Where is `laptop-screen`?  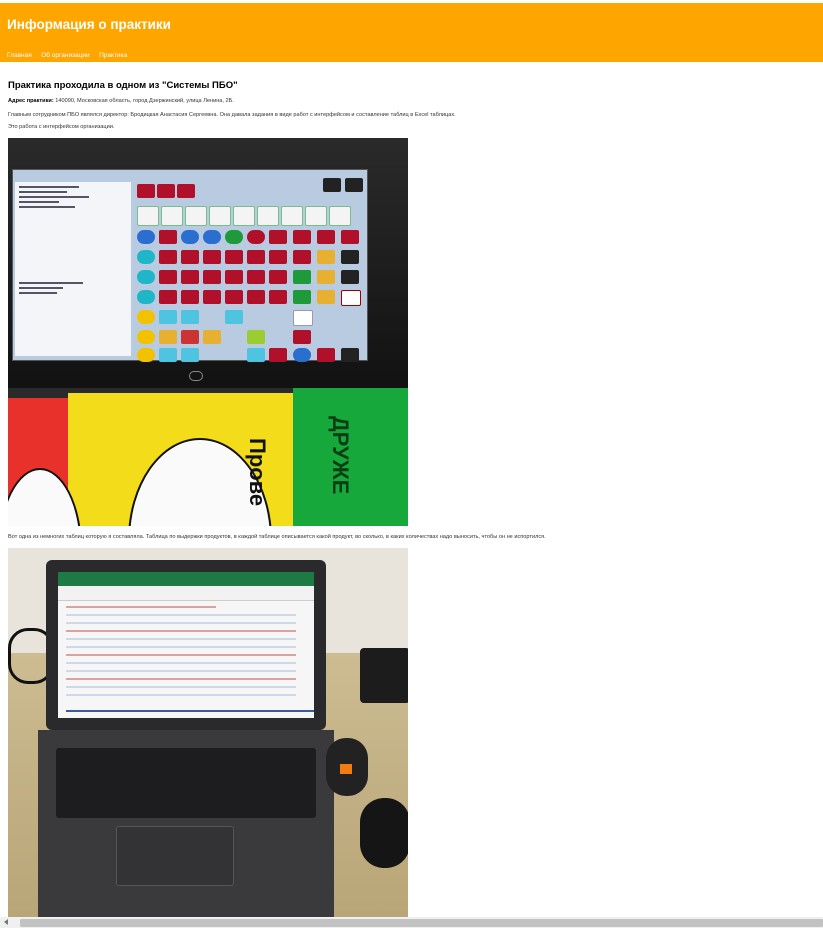 laptop-screen is located at coordinates (186, 645).